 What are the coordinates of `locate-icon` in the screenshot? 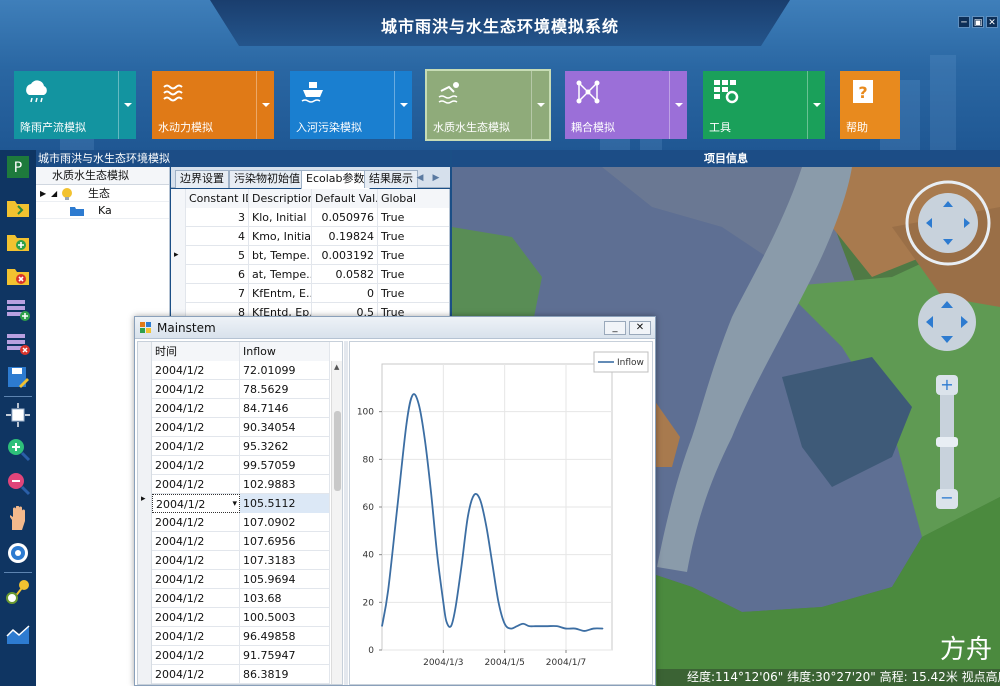 It's located at (18, 553).